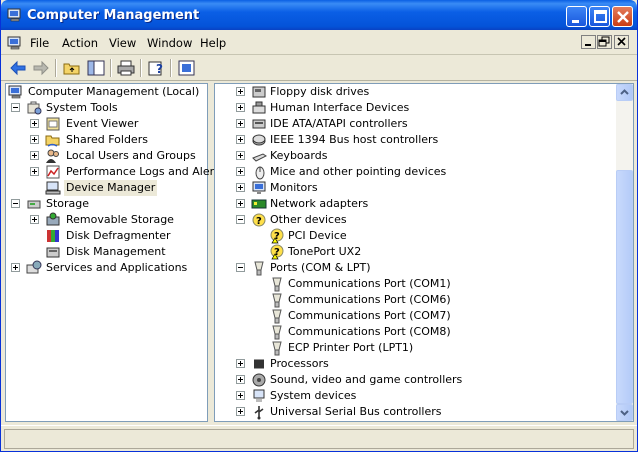 This screenshot has height=452, width=638. Describe the element at coordinates (96, 68) in the screenshot. I see `show-hide-tree-icon` at that location.